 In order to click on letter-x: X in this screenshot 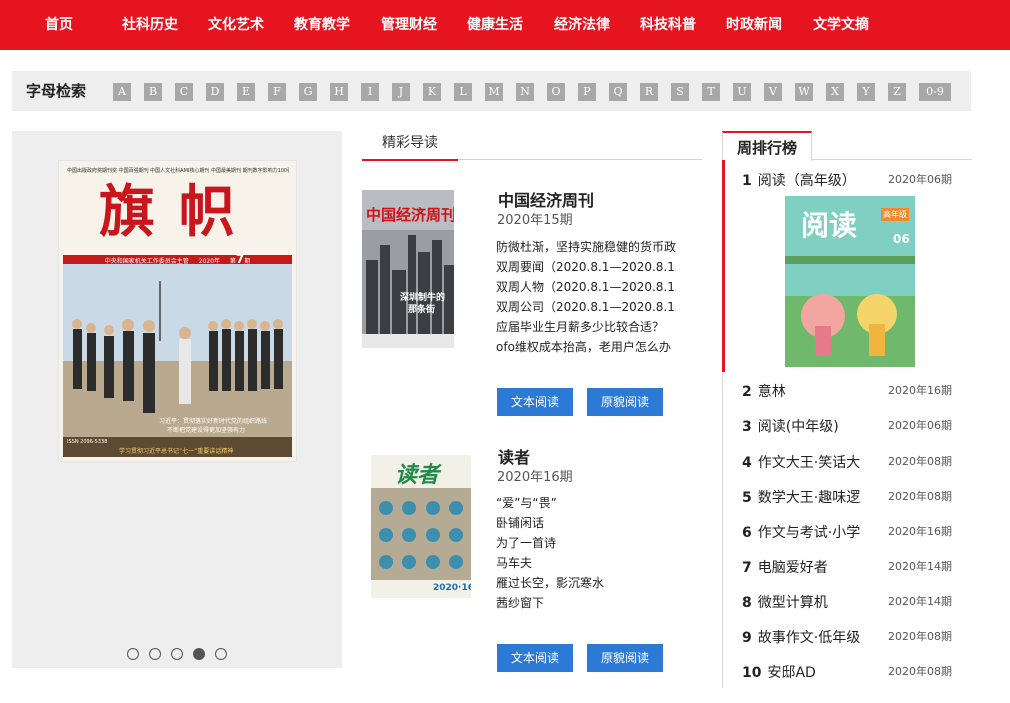, I will do `click(835, 92)`.